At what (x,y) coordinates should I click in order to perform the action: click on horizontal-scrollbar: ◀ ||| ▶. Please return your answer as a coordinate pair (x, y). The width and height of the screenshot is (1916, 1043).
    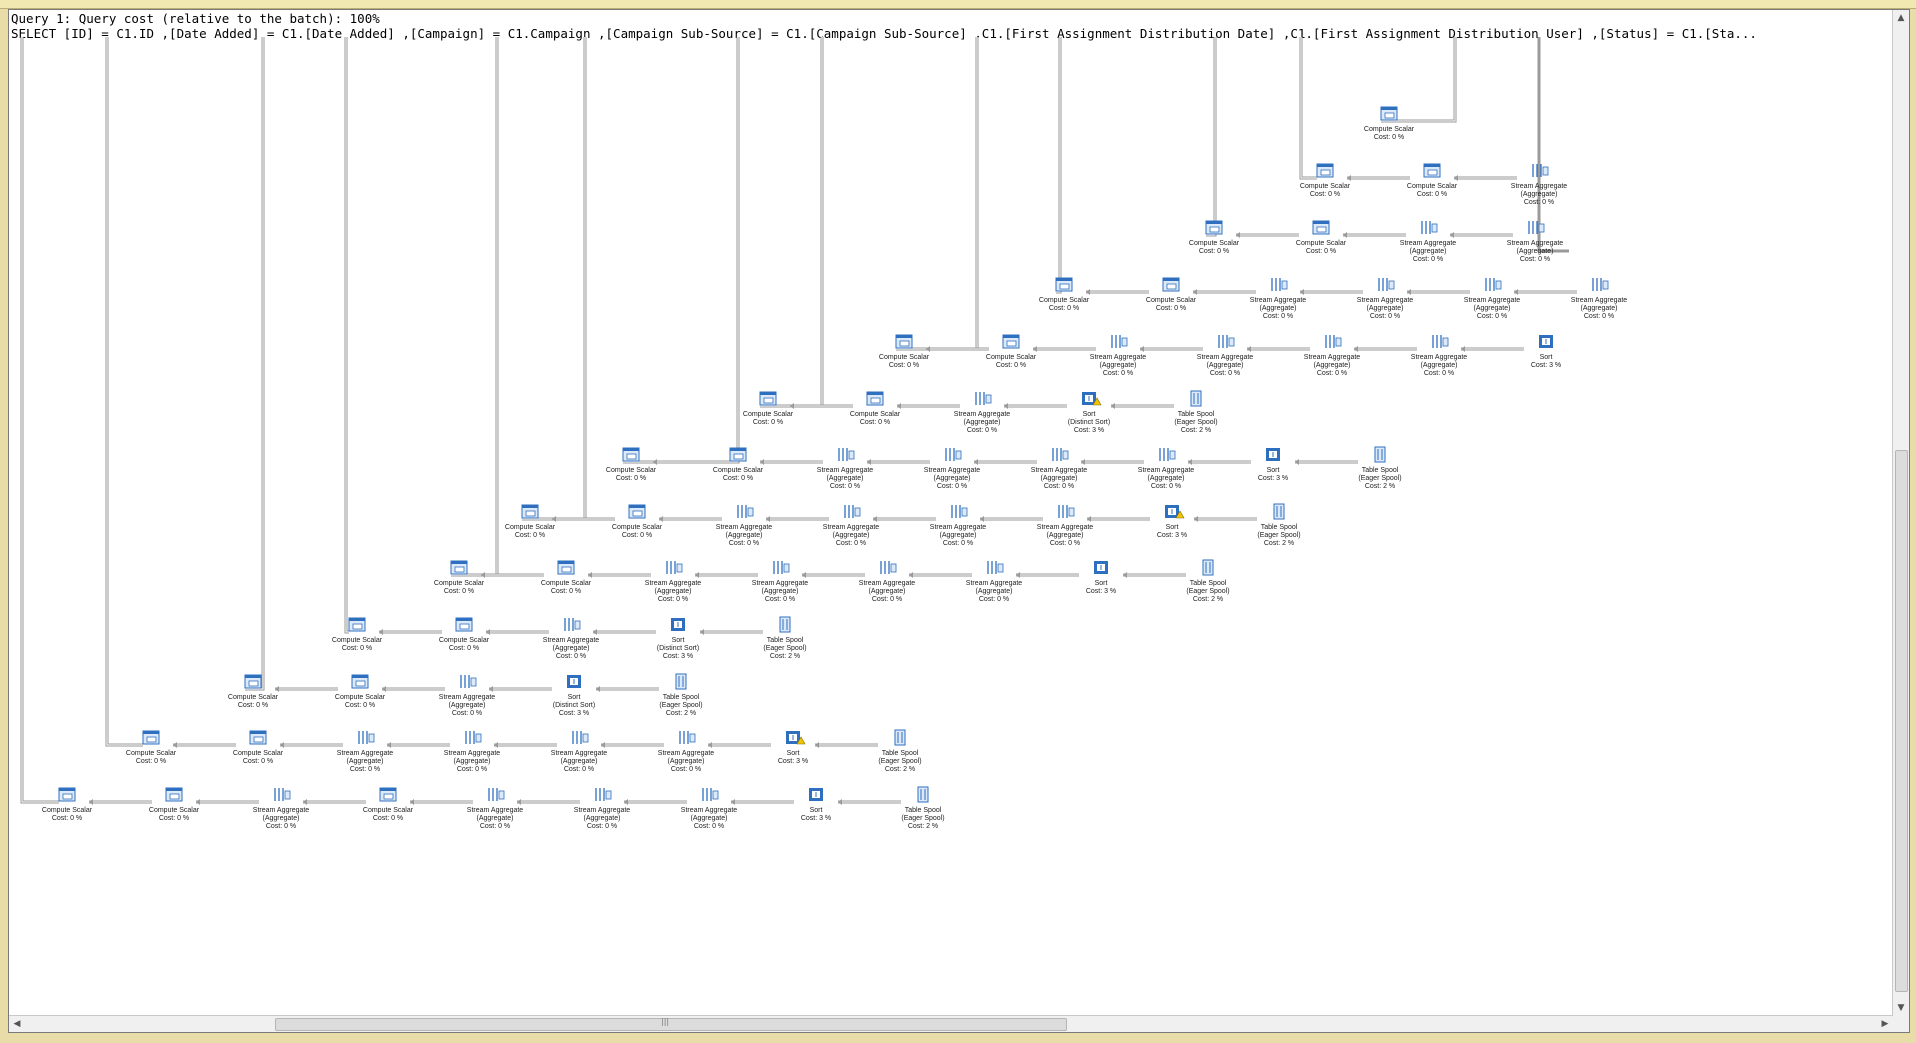
    Looking at the image, I should click on (951, 1023).